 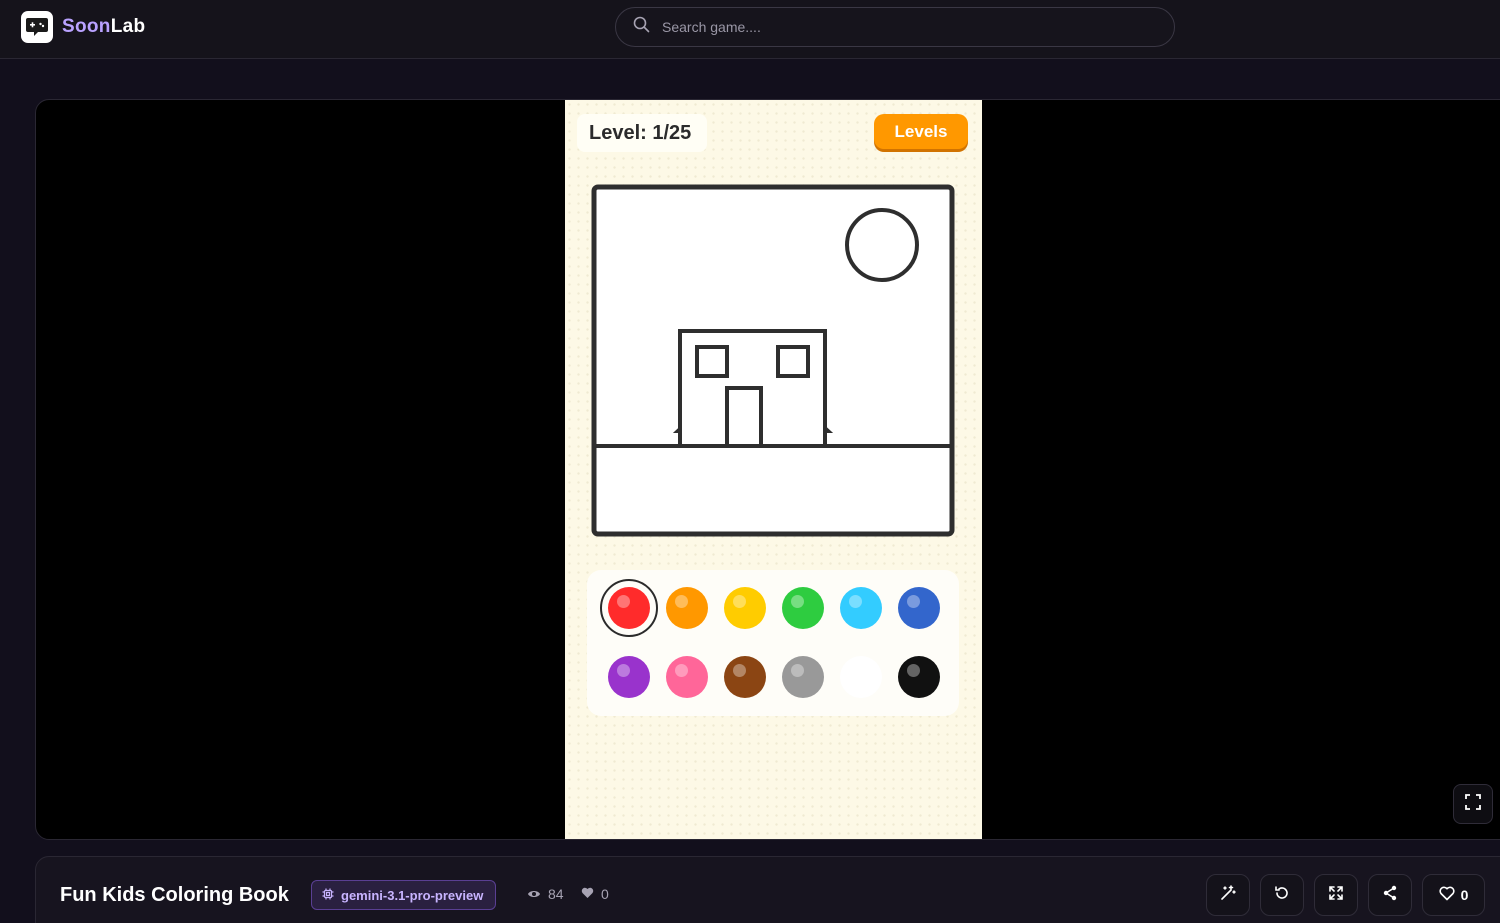 What do you see at coordinates (1447, 895) in the screenshot?
I see `heart-outline-icon` at bounding box center [1447, 895].